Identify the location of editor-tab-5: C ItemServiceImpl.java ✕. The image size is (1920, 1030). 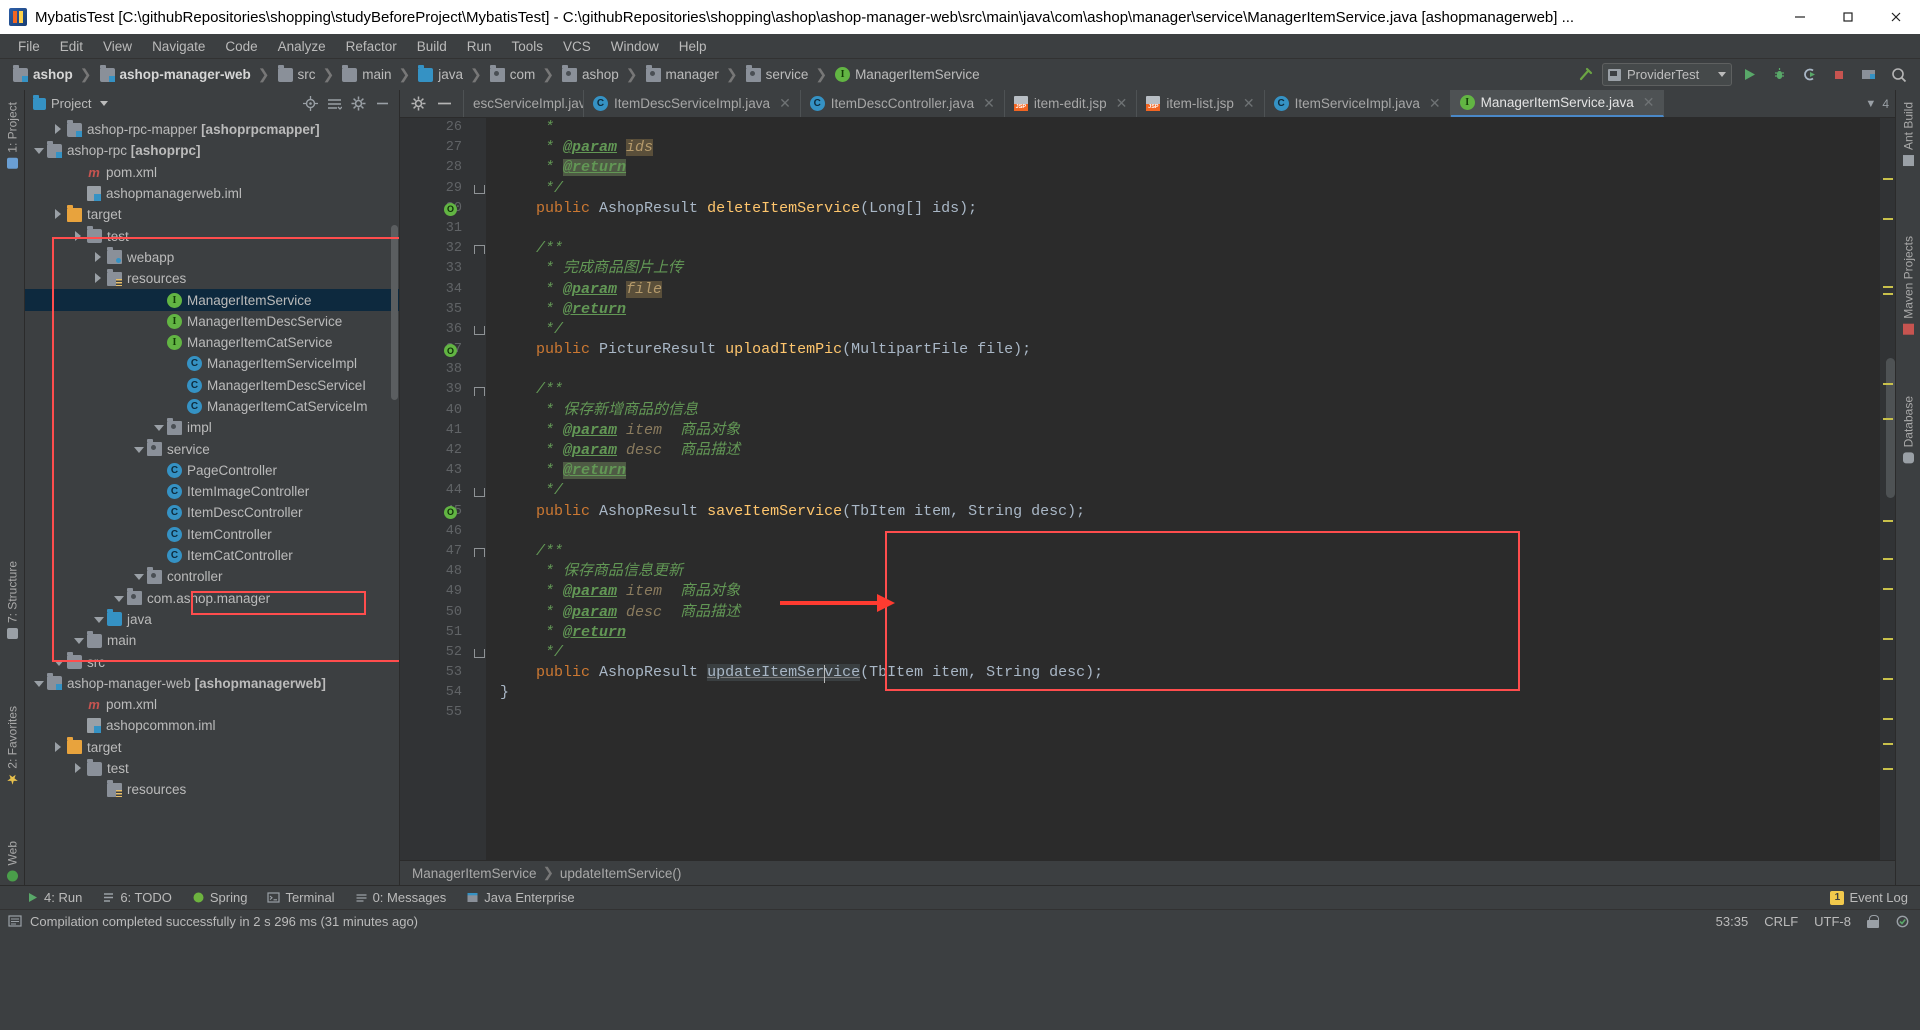
(1357, 103).